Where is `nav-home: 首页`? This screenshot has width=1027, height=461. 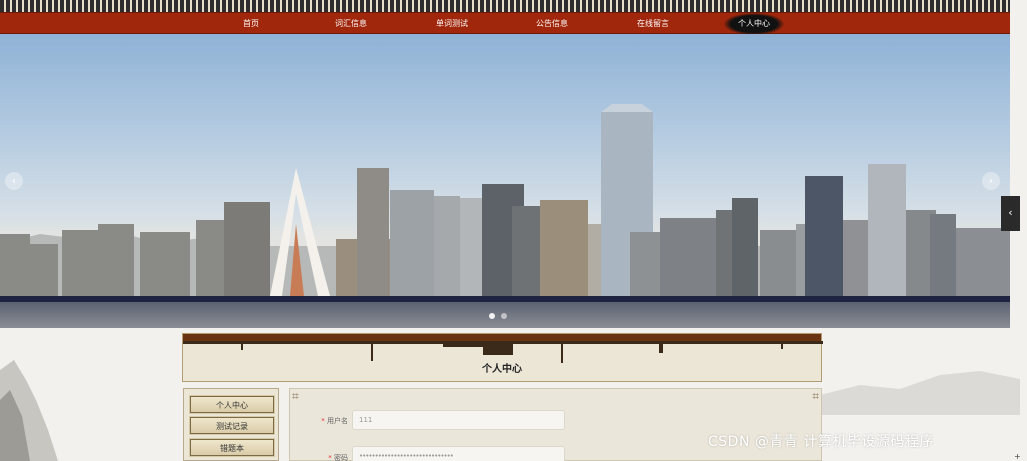
nav-home: 首页 is located at coordinates (251, 24).